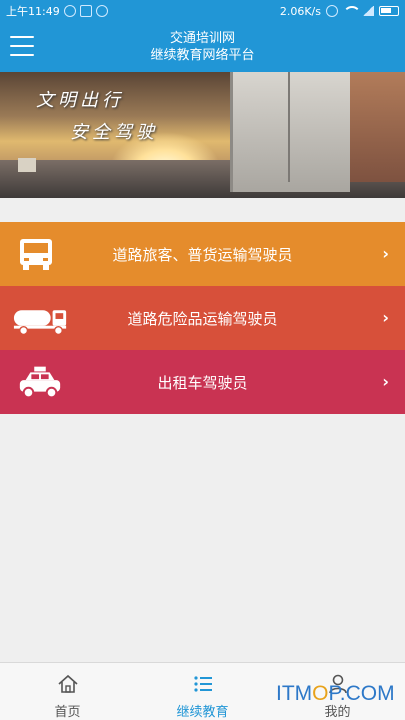 This screenshot has width=405, height=720. What do you see at coordinates (202, 11) in the screenshot?
I see `status-bar: 上午11:49 2.06K/s` at bounding box center [202, 11].